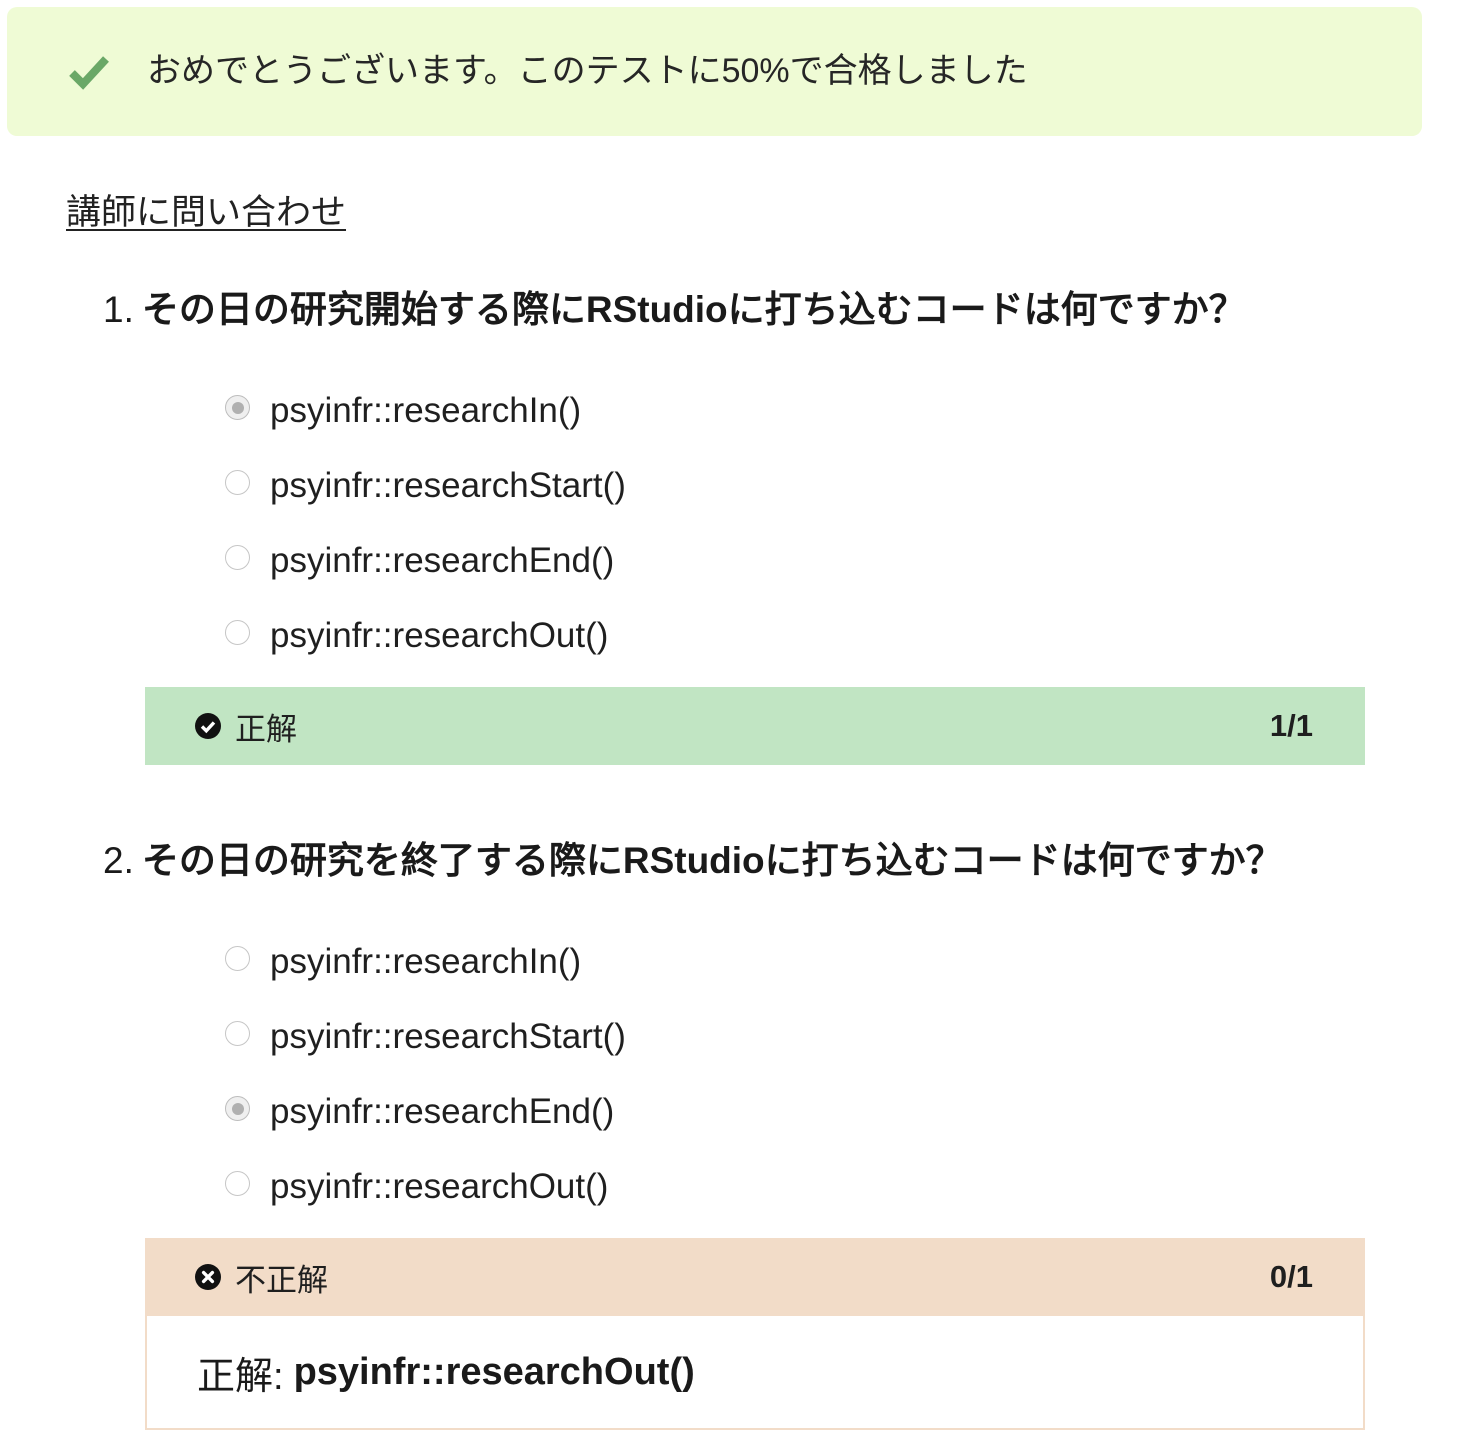 The image size is (1460, 1442). Describe the element at coordinates (494, 1371) in the screenshot. I see `correct-answer-value: psyinfr::researchOut()` at that location.